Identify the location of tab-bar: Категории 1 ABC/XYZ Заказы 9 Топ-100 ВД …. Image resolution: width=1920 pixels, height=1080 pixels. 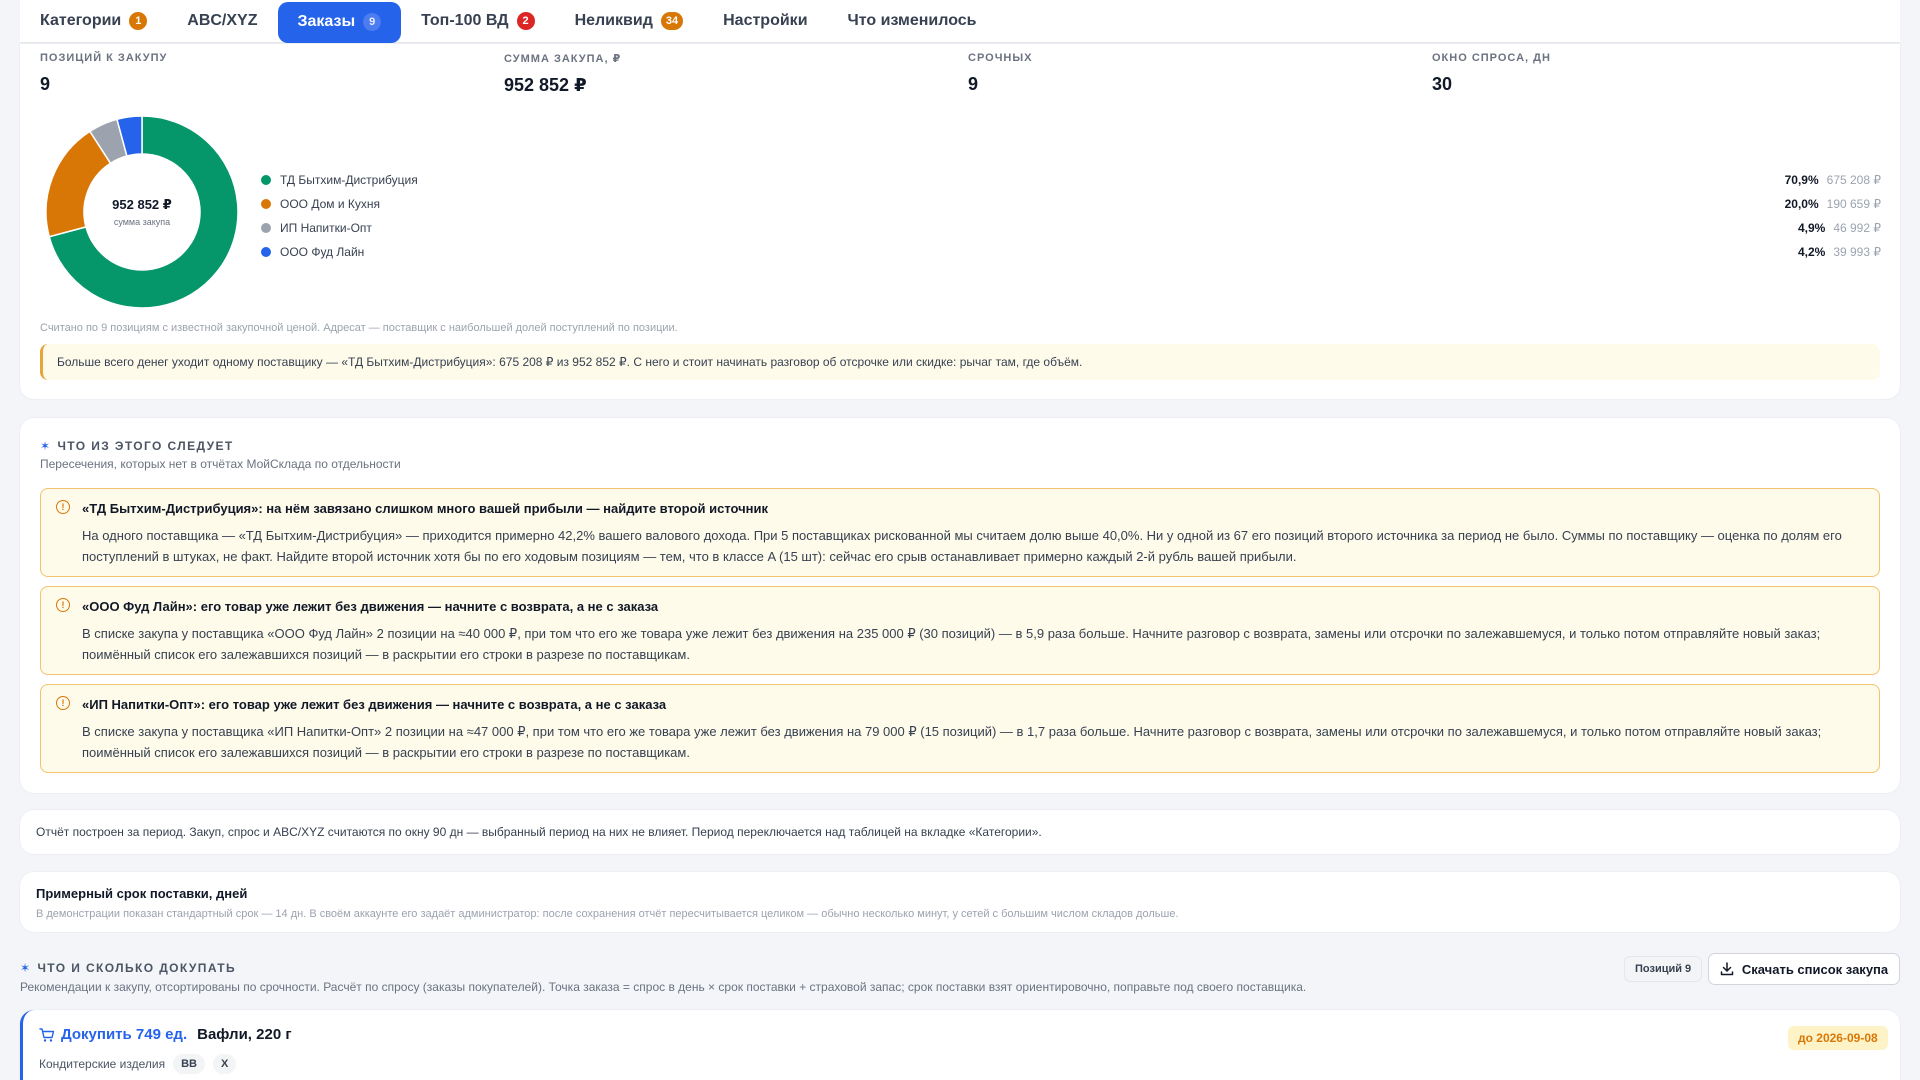
(960, 22).